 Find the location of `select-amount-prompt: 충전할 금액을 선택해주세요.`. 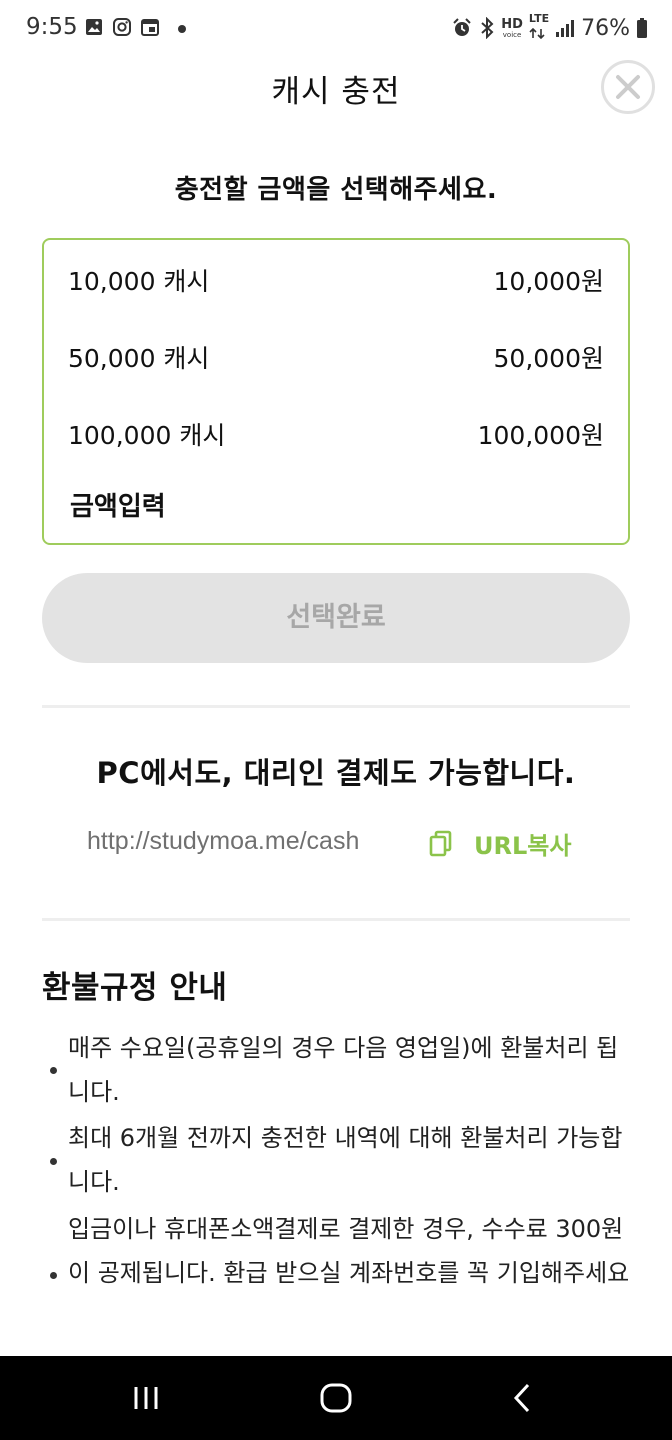

select-amount-prompt: 충전할 금액을 선택해주세요. is located at coordinates (336, 190).